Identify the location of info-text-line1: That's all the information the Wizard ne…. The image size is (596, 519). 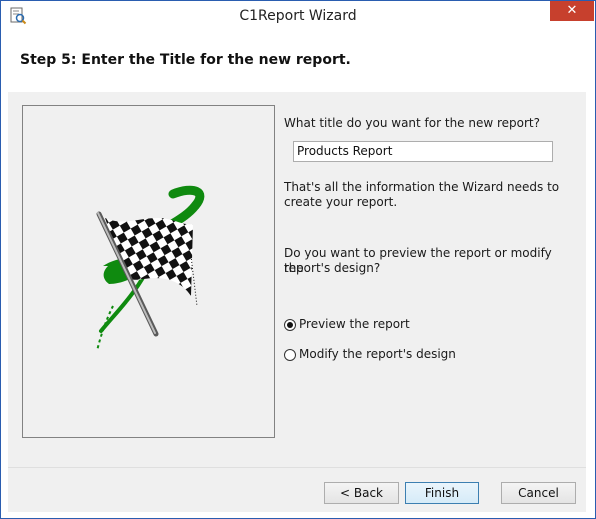
(422, 187).